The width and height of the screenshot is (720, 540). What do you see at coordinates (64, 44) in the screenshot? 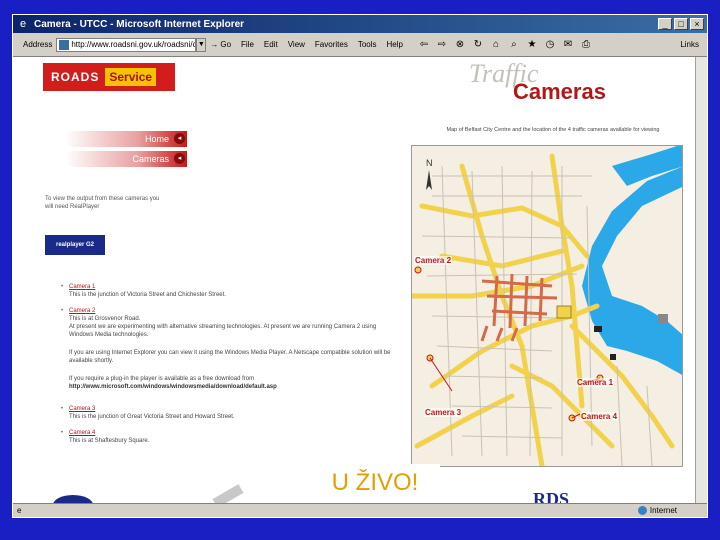
I see `page-icon` at bounding box center [64, 44].